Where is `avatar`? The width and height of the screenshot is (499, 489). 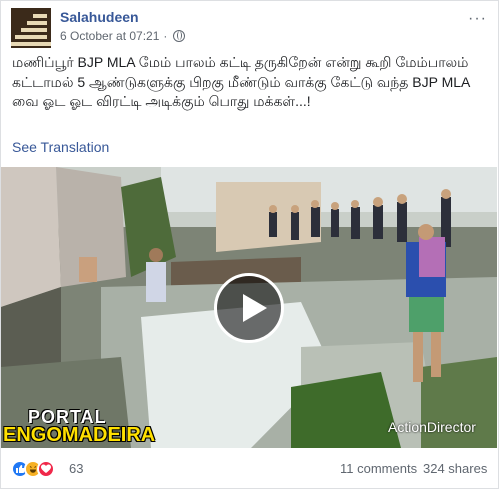 avatar is located at coordinates (31, 28).